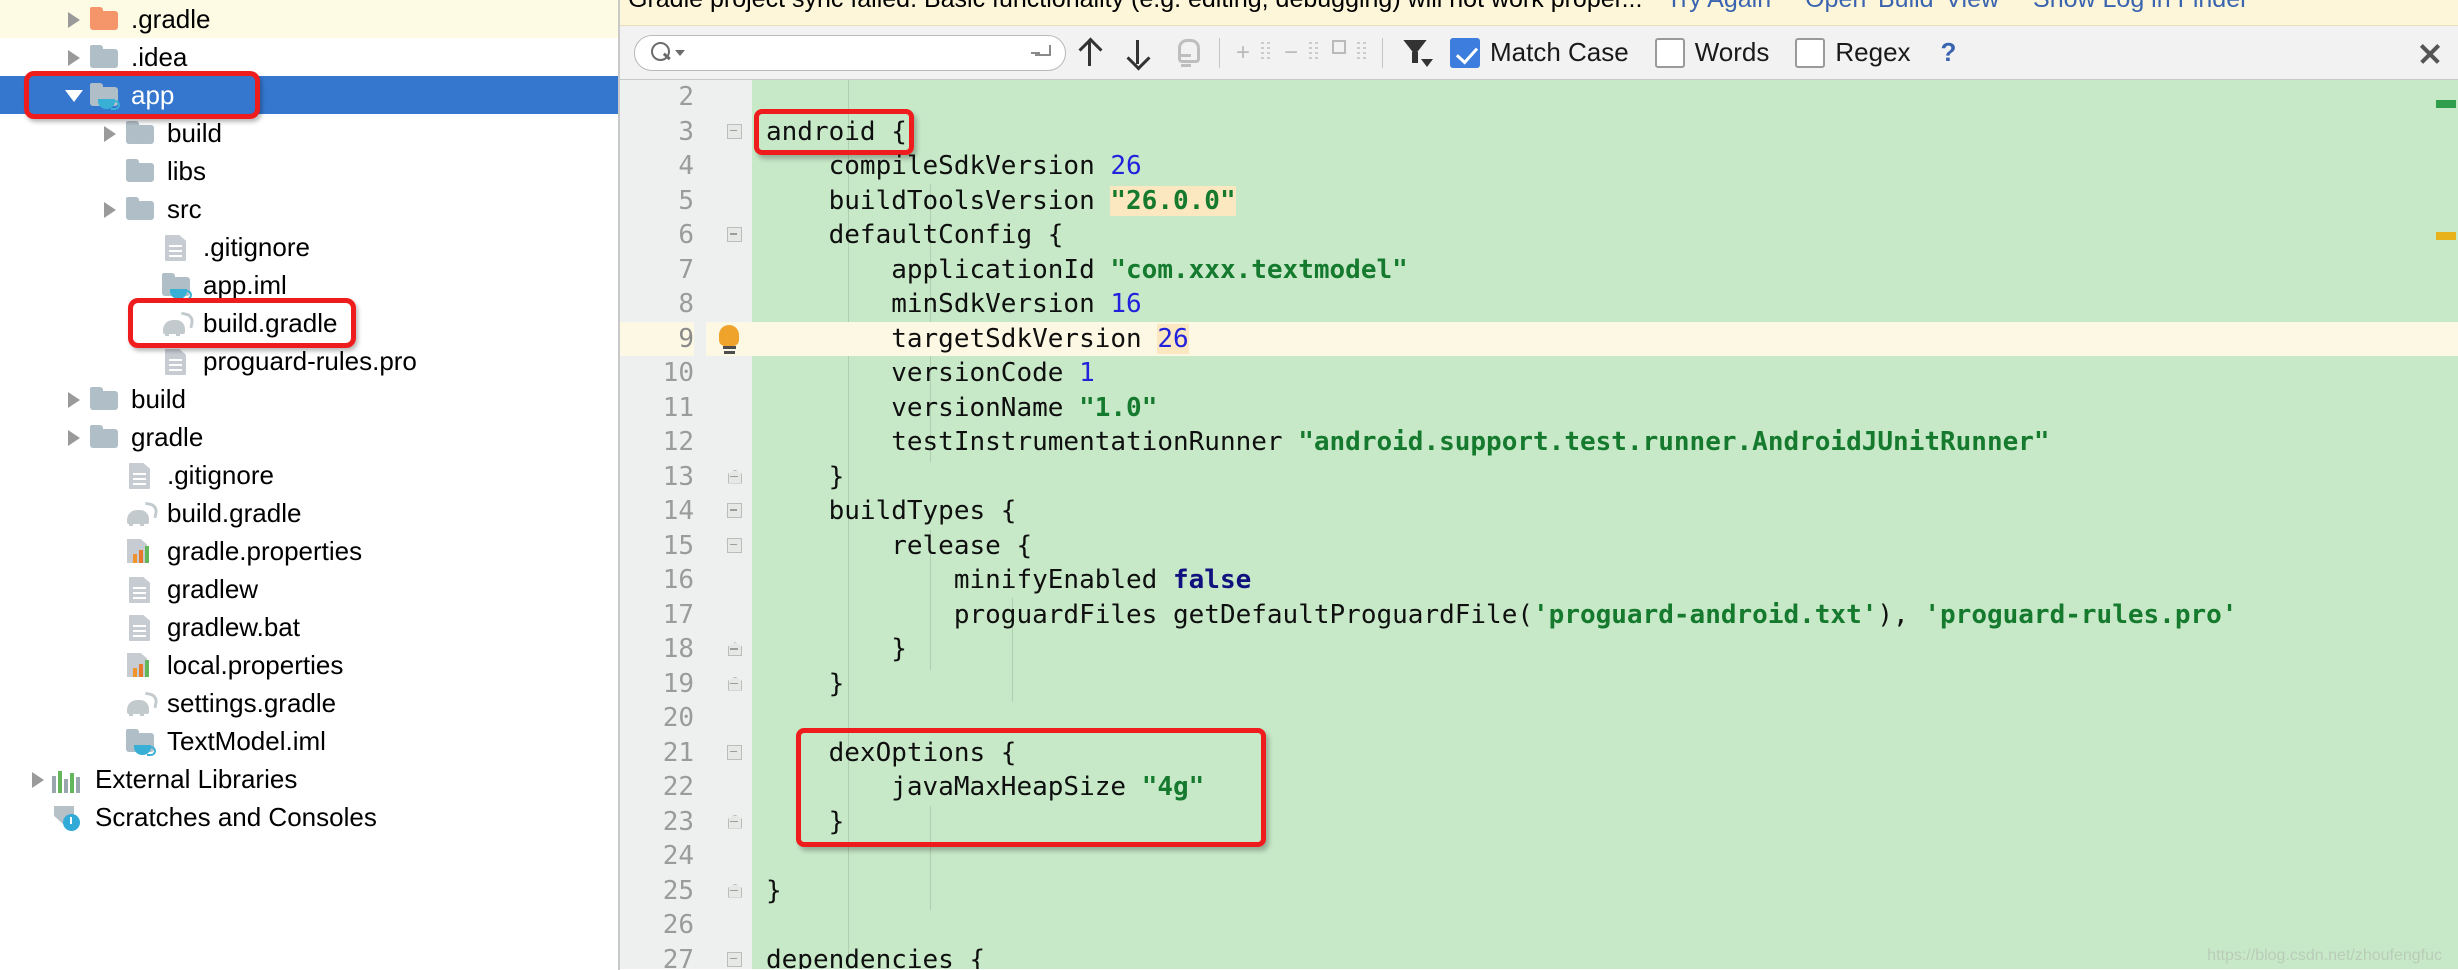 The height and width of the screenshot is (970, 2458). What do you see at coordinates (1416, 53) in the screenshot?
I see `filter-button` at bounding box center [1416, 53].